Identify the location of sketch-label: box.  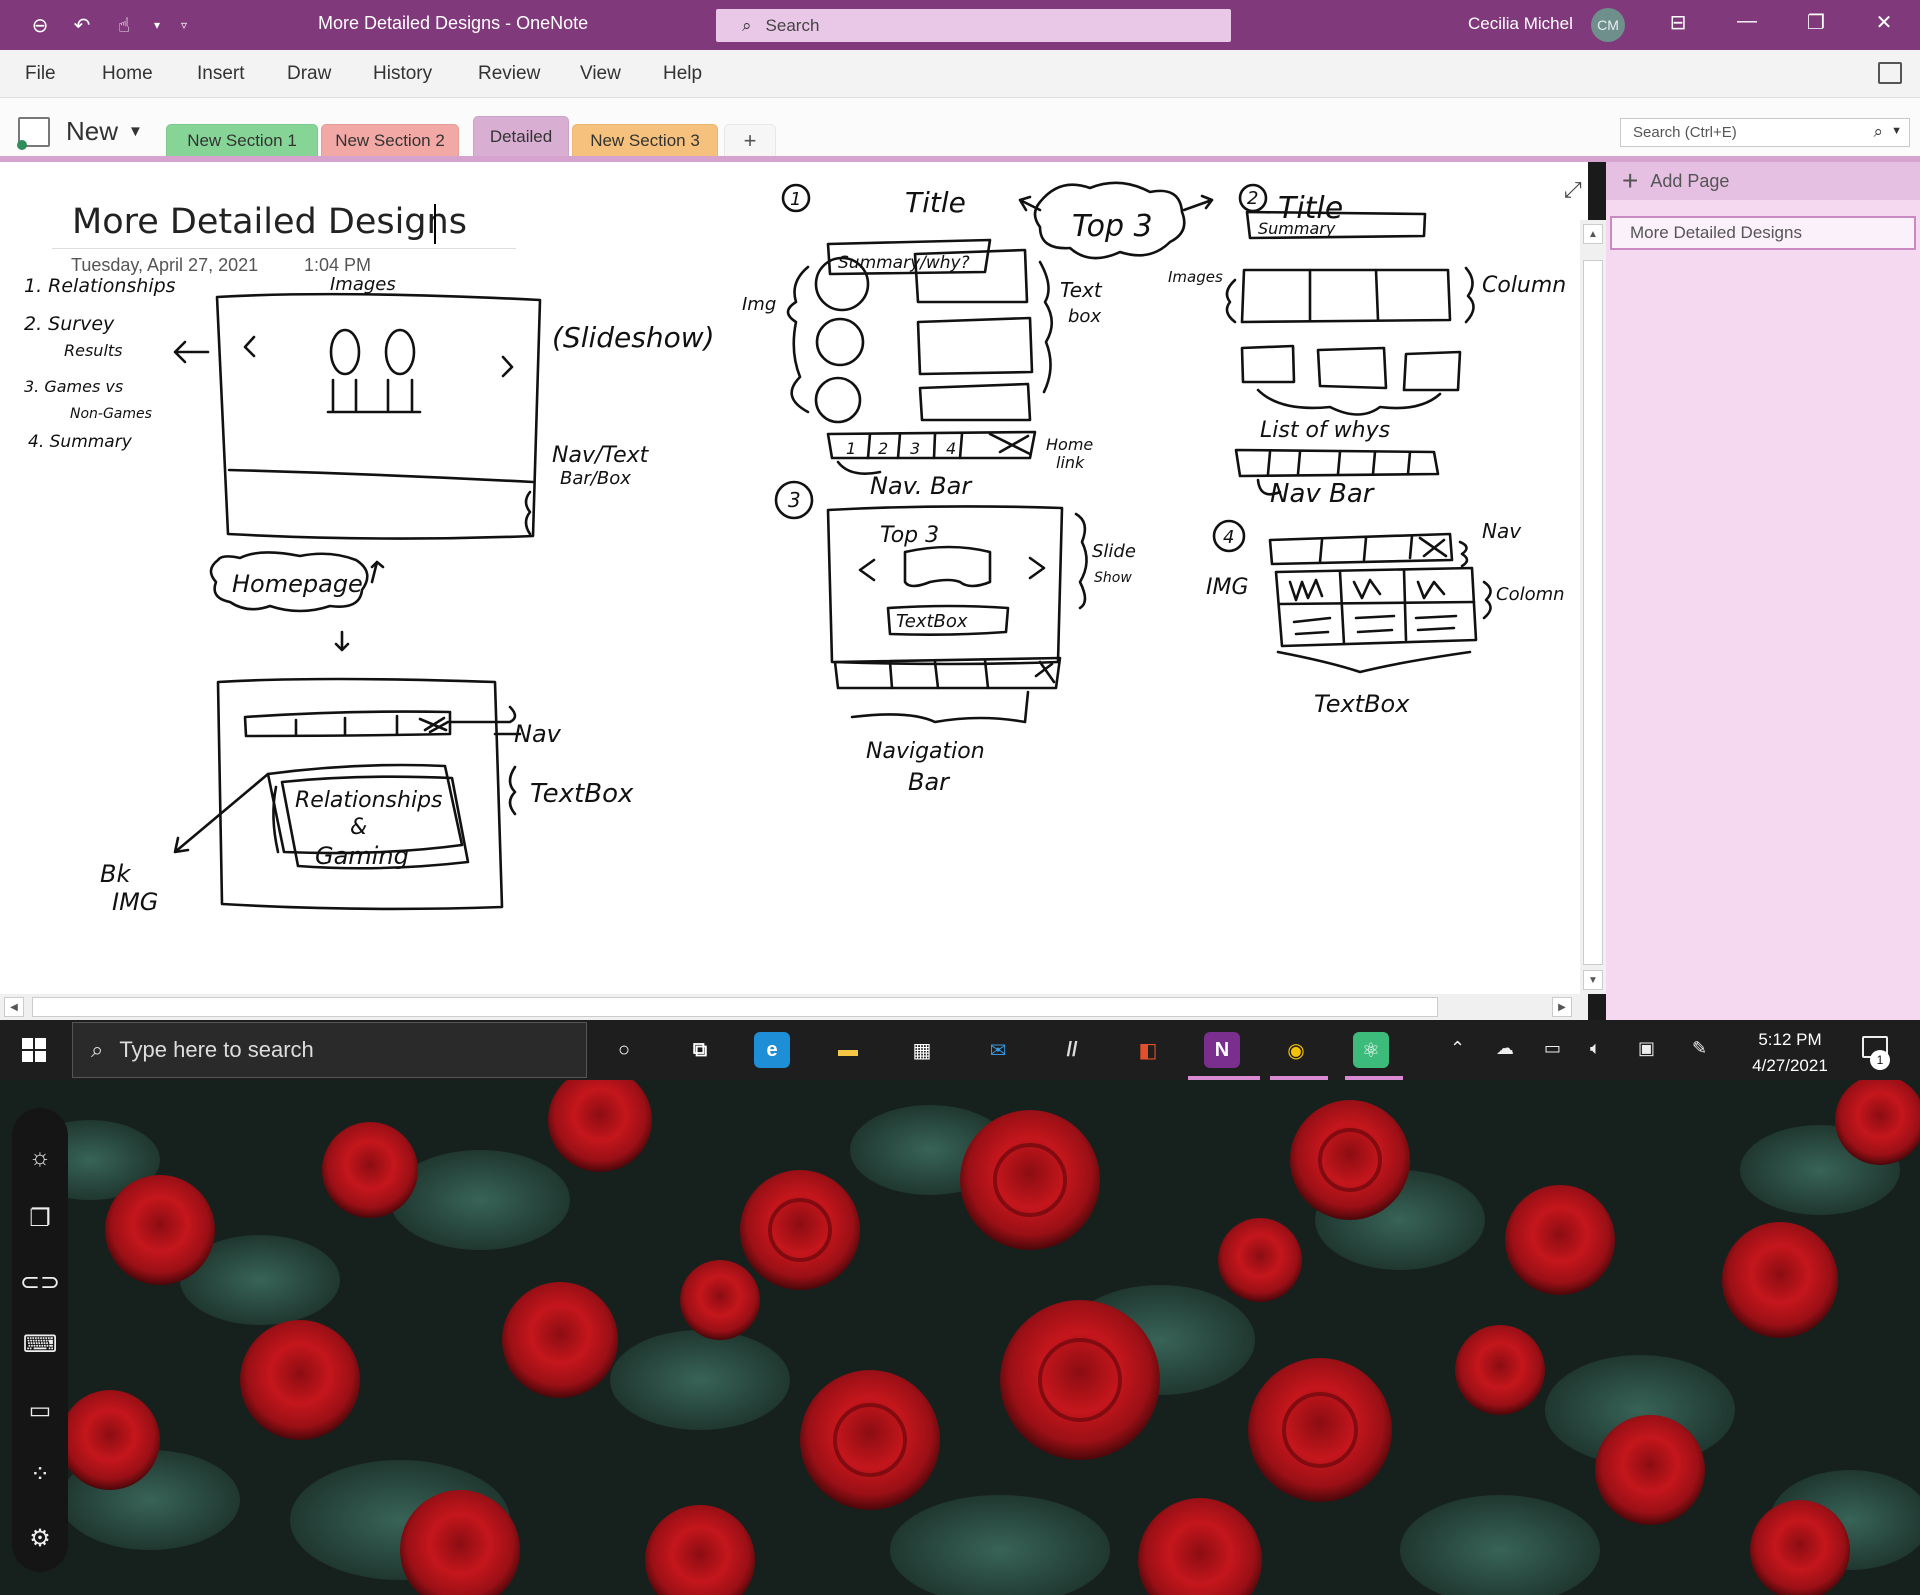
(1084, 316).